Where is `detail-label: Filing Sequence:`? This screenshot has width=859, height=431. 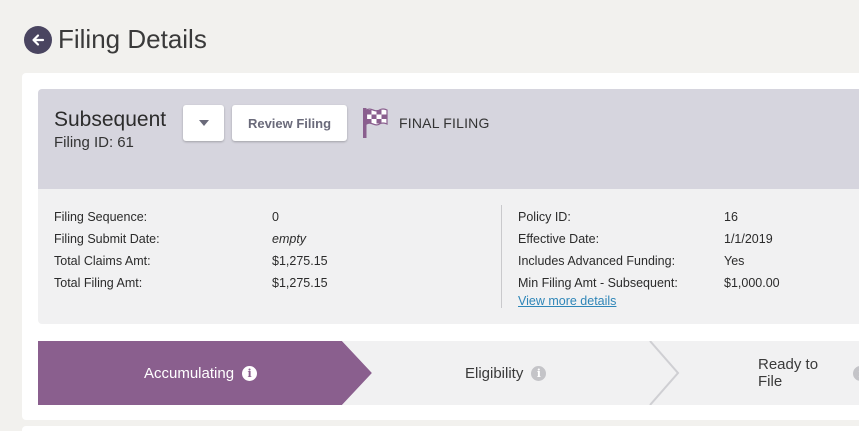 detail-label: Filing Sequence: is located at coordinates (101, 217).